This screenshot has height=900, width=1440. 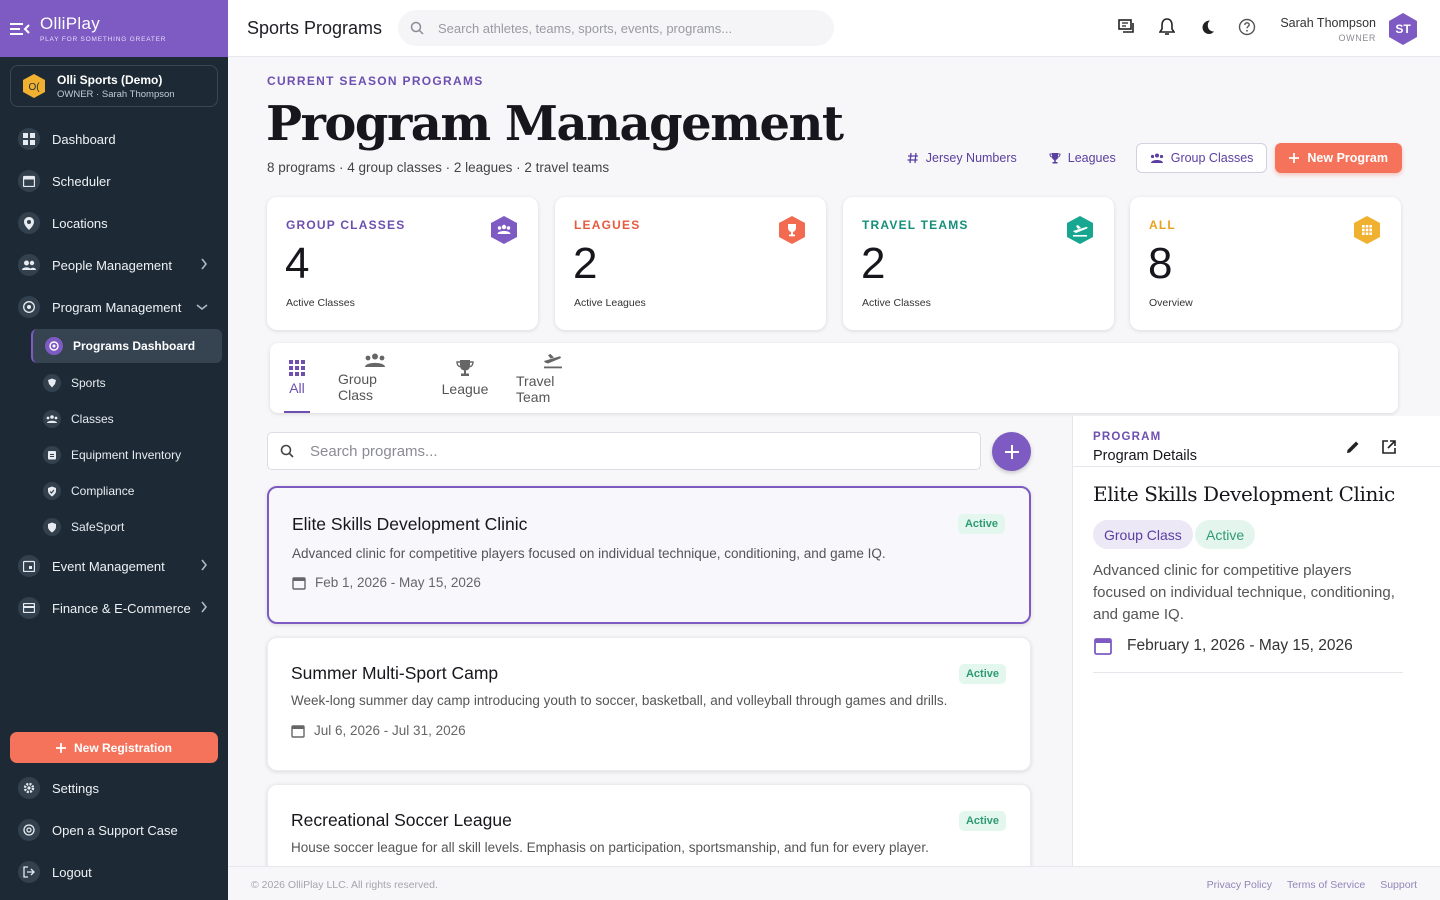 What do you see at coordinates (1328, 22) in the screenshot?
I see `user-name: Sarah Thompson` at bounding box center [1328, 22].